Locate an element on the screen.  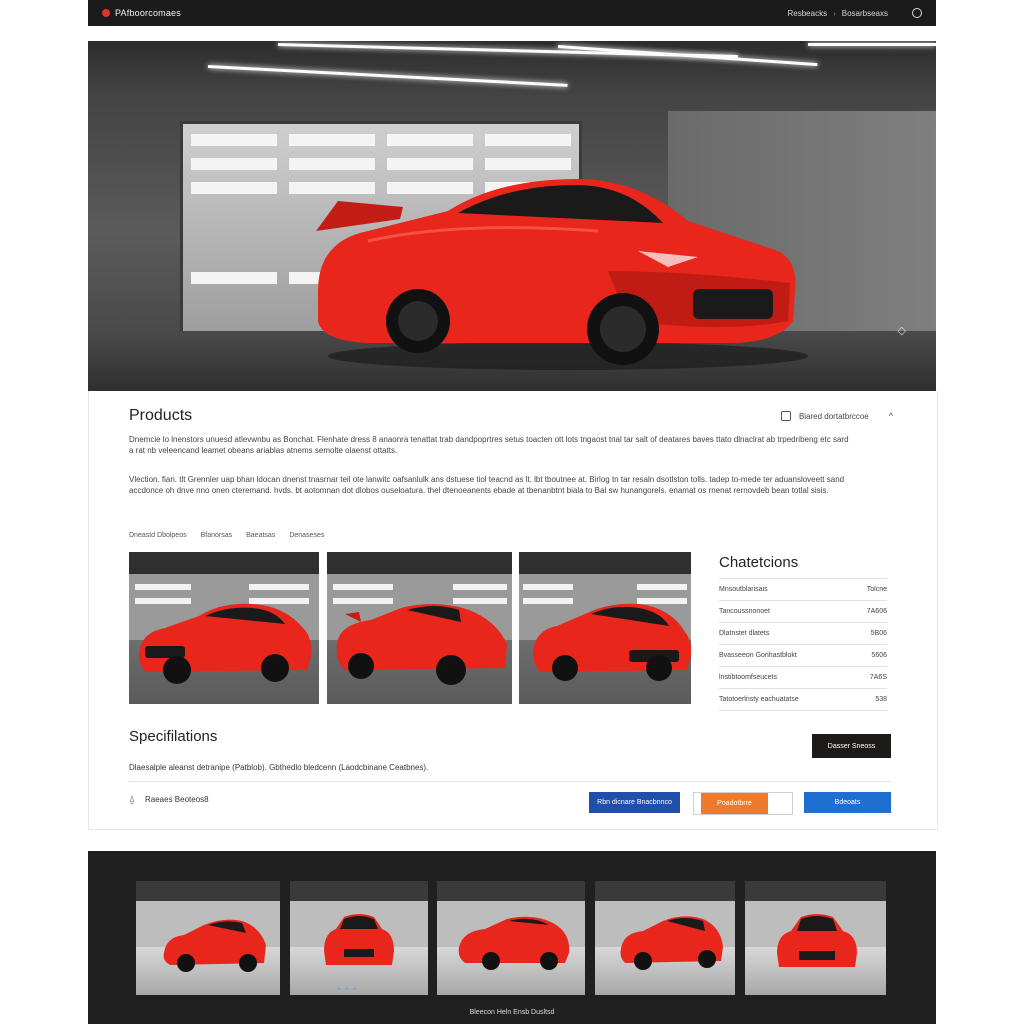
top-nav-bar: PAfboorcomaes Resbeacks › Bosarbseaxs is located at coordinates (512, 13).